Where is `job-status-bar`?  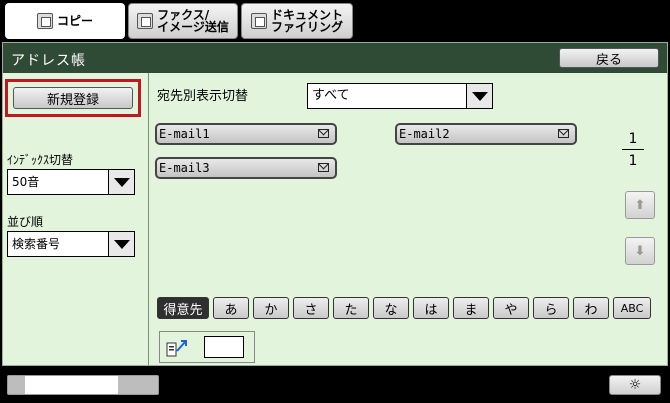
job-status-bar is located at coordinates (83, 385).